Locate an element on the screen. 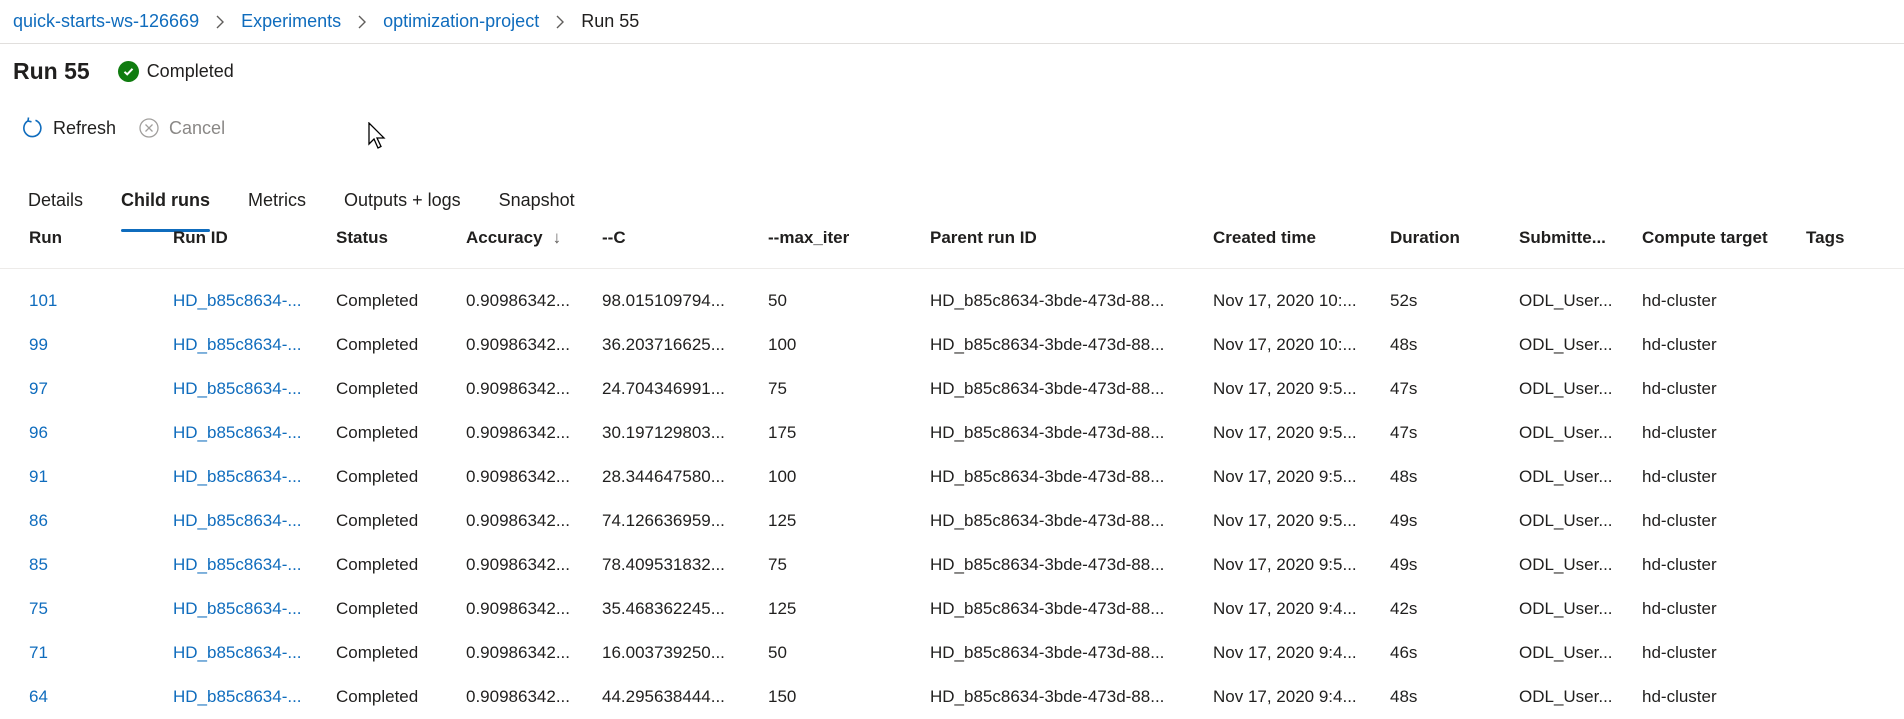 Image resolution: width=1904 pixels, height=719 pixels. run-number-link: 97 is located at coordinates (38, 389).